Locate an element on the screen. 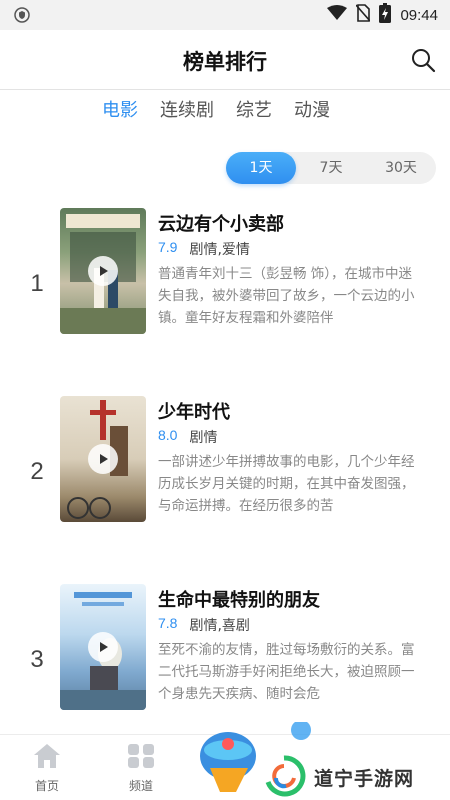  watermark-text: 道宁手游网 is located at coordinates (364, 779).